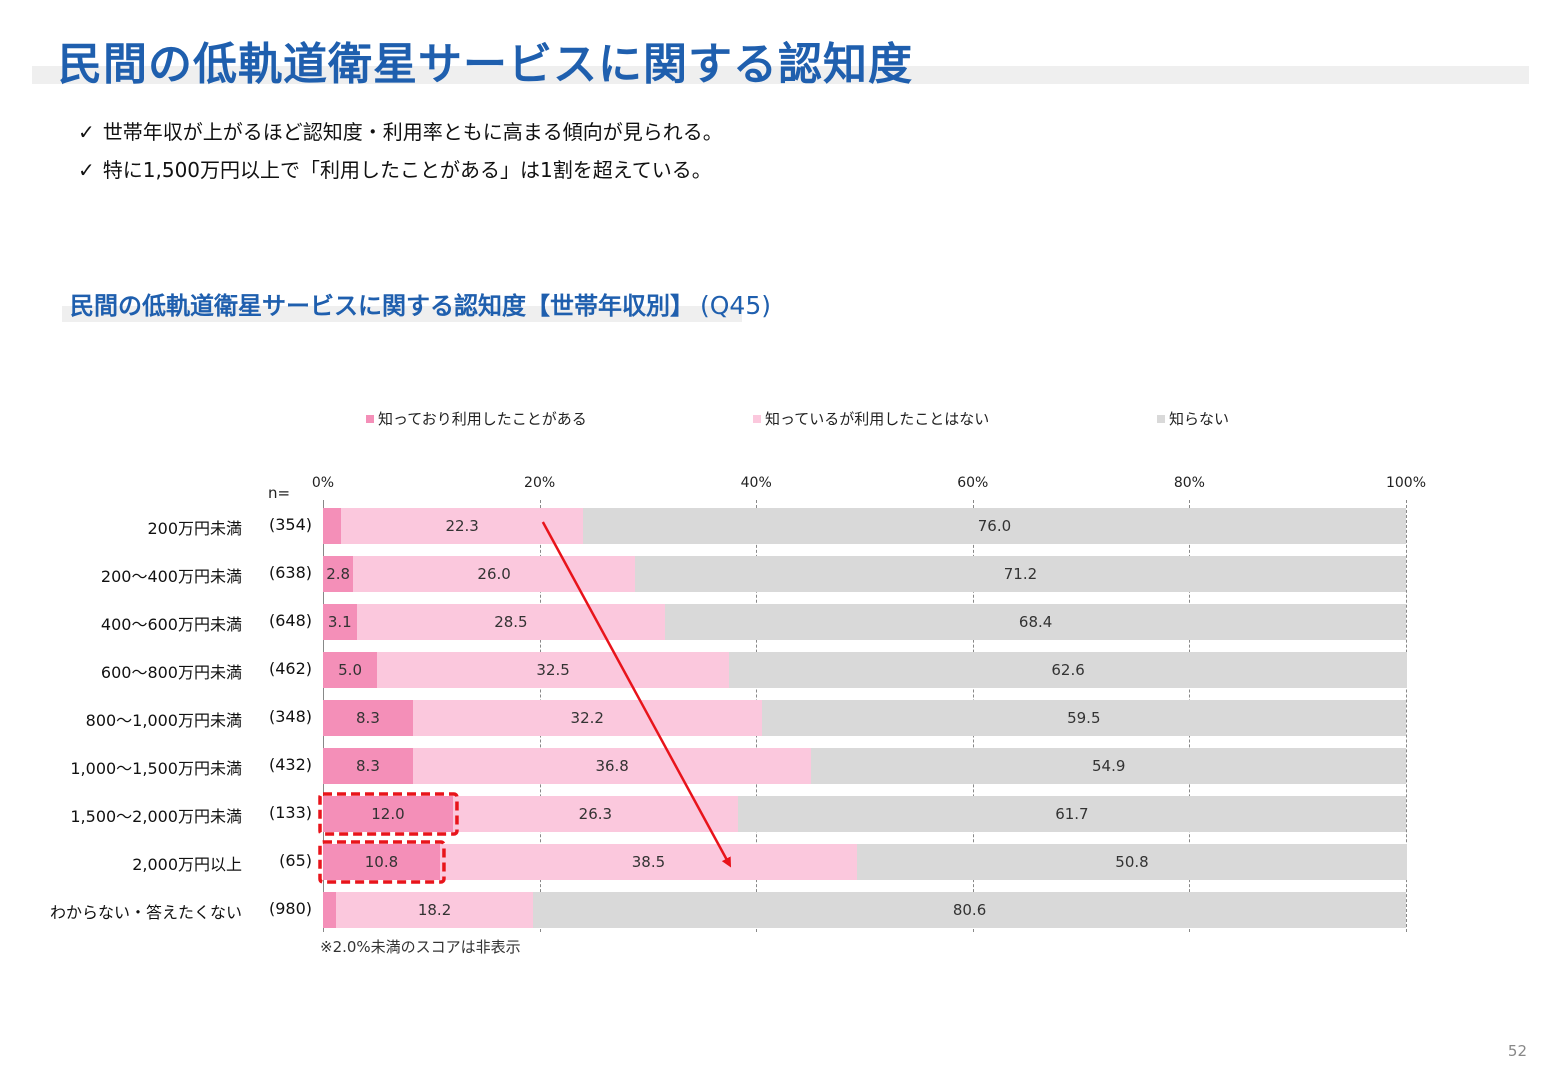  What do you see at coordinates (1517, 1051) in the screenshot?
I see `page-number: 52` at bounding box center [1517, 1051].